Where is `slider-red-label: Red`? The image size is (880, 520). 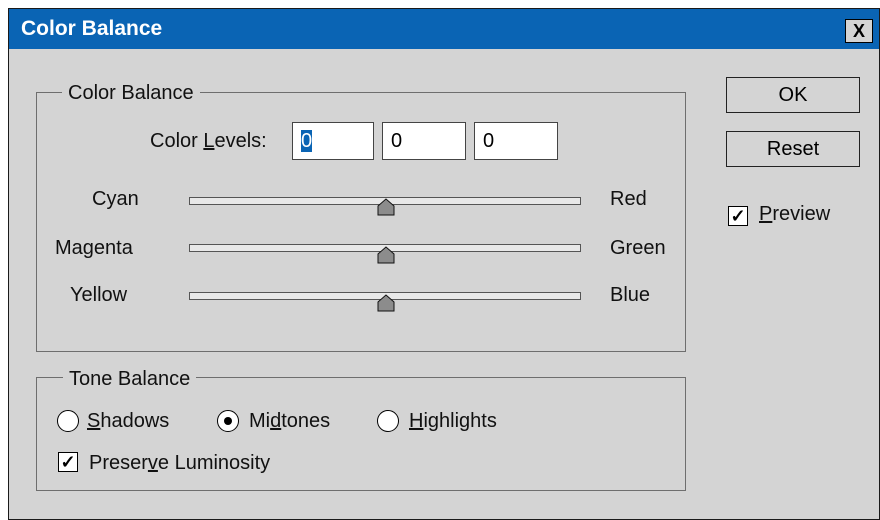 slider-red-label: Red is located at coordinates (628, 199).